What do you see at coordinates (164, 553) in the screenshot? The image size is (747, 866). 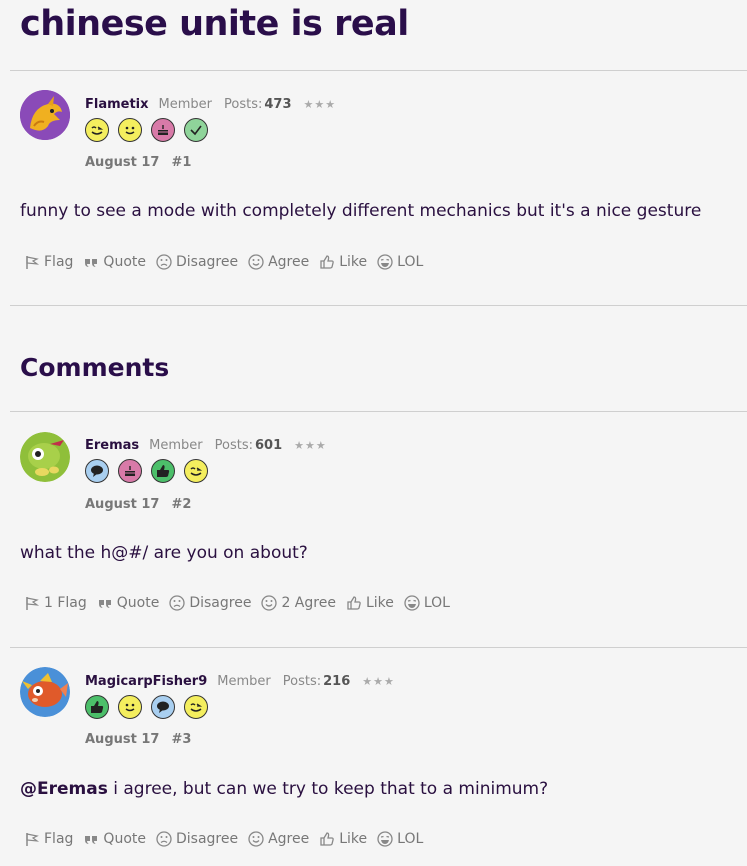 I see `post-body: what the h@#/ are you on about?` at bounding box center [164, 553].